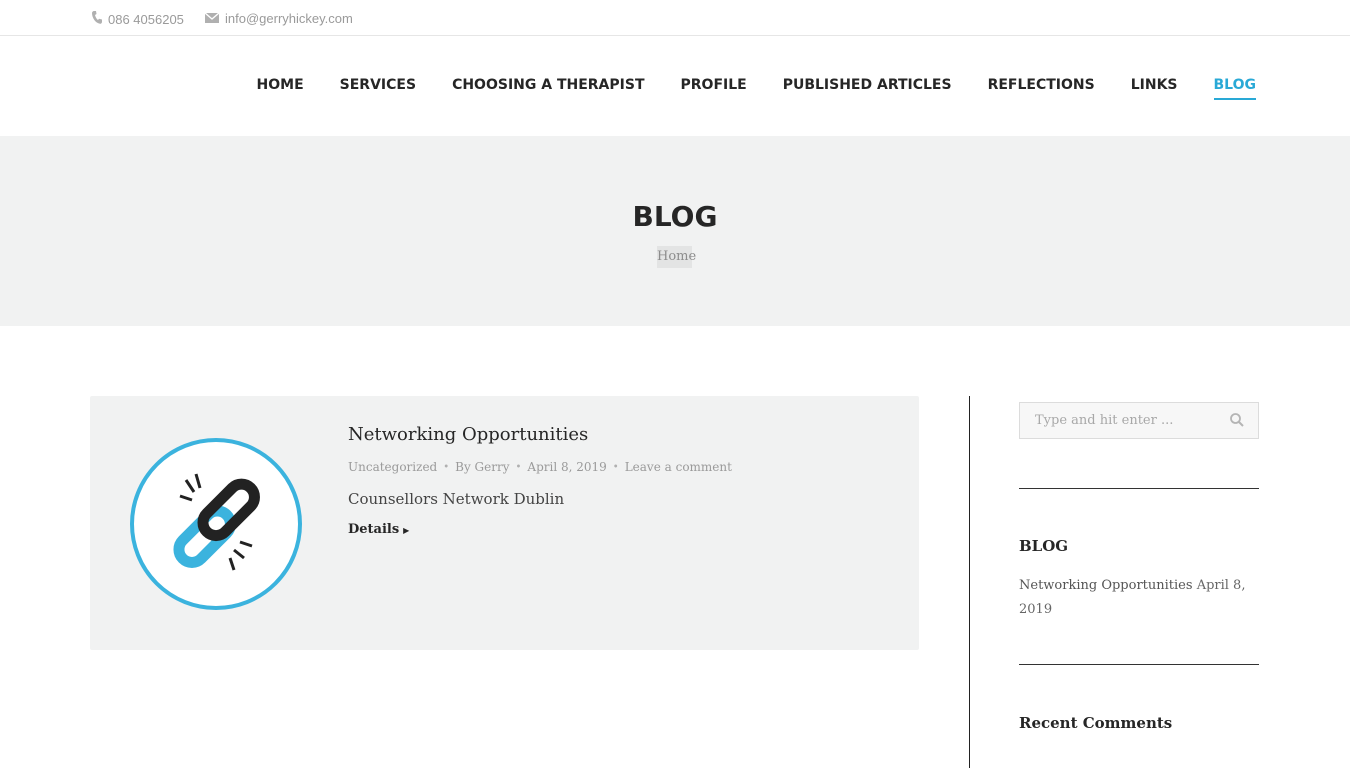 Image resolution: width=1350 pixels, height=768 pixels. What do you see at coordinates (289, 18) in the screenshot?
I see `email-address: info@gerryhickey.com` at bounding box center [289, 18].